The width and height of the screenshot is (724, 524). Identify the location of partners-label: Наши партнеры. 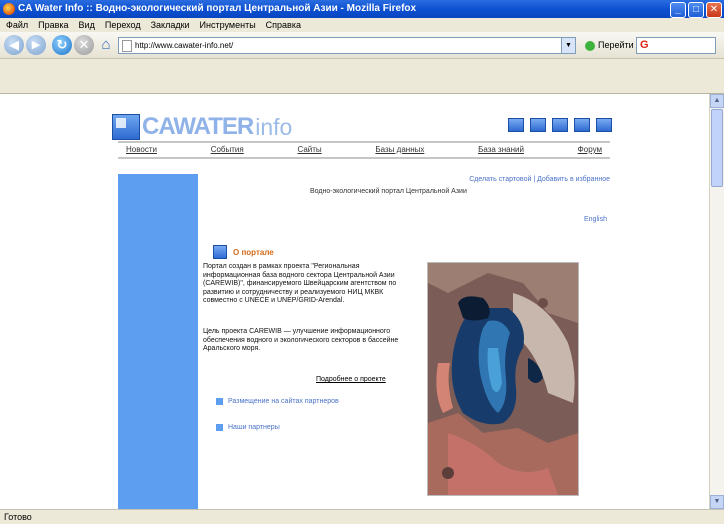
(254, 427).